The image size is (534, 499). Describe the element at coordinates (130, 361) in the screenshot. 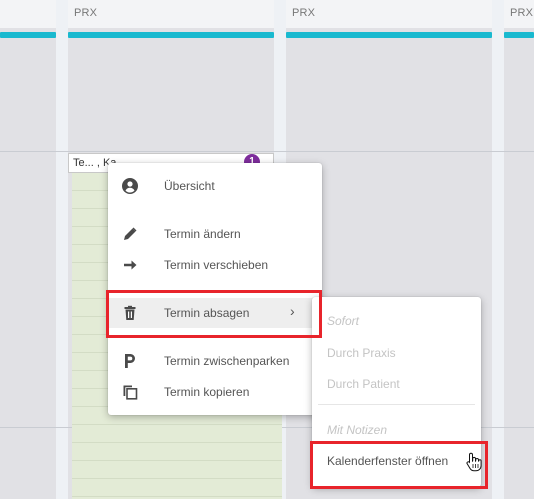

I see `parking-p-icon` at that location.